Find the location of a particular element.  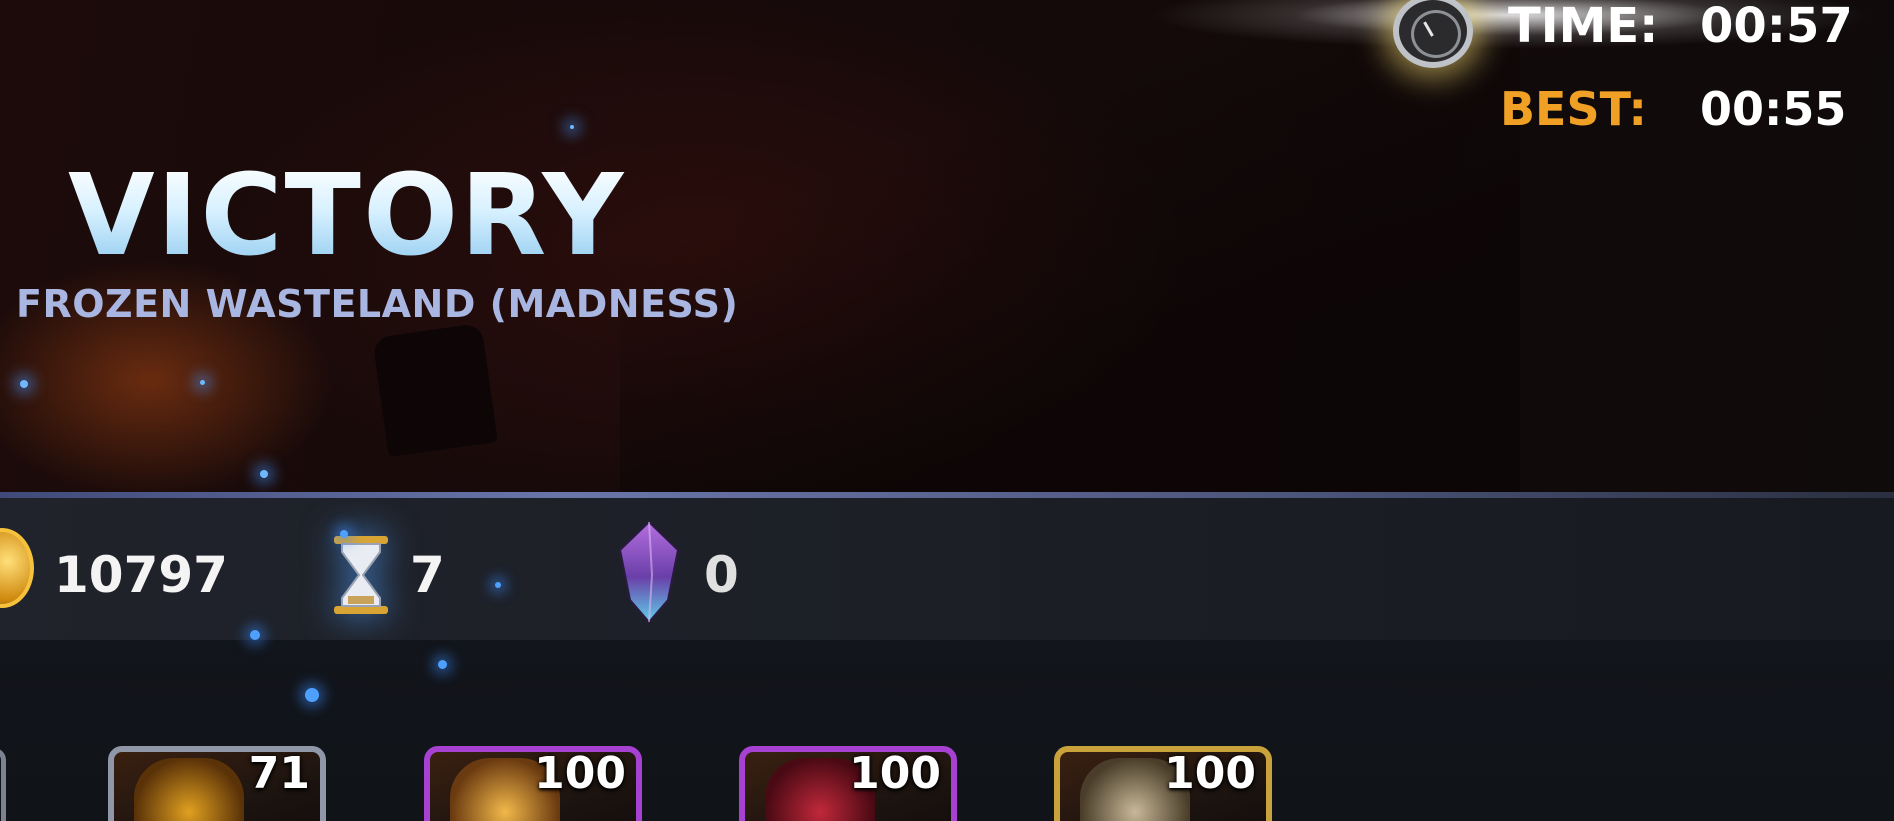

scene-creature-silhouette is located at coordinates (435, 390).